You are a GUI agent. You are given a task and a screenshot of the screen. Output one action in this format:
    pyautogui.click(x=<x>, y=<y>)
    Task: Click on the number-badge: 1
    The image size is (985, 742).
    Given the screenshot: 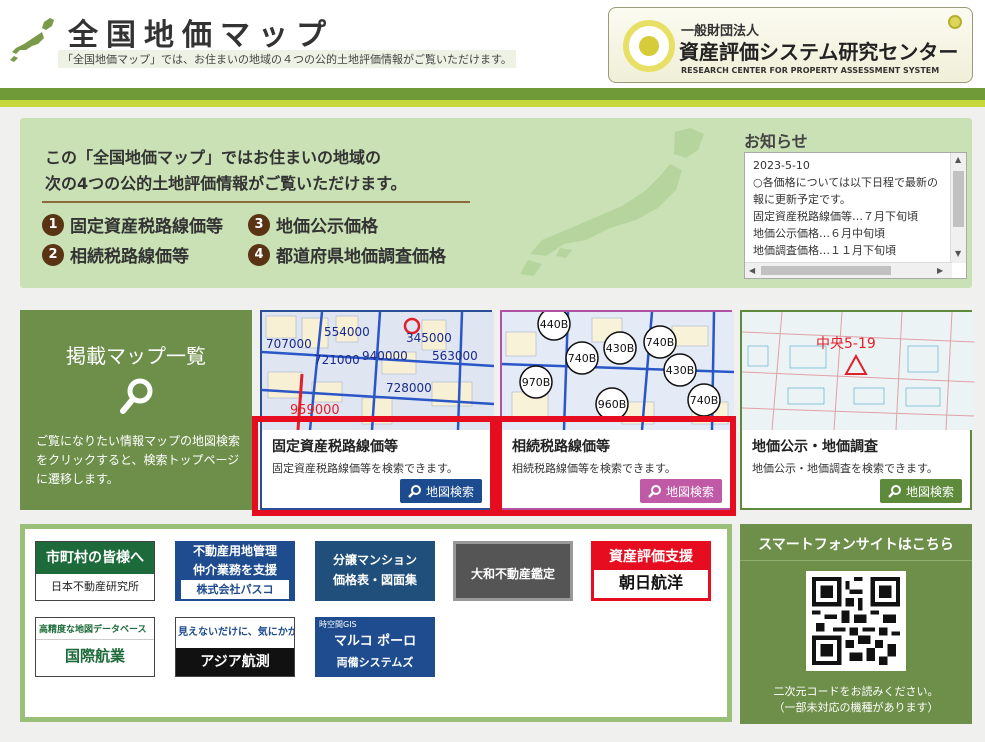 What is the action you would take?
    pyautogui.click(x=53, y=224)
    